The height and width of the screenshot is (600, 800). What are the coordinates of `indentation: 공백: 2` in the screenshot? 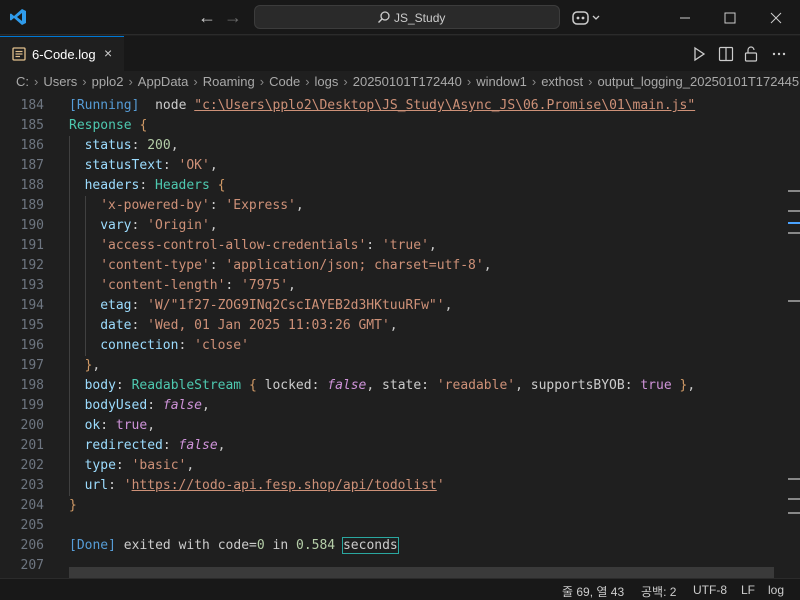 It's located at (658, 591).